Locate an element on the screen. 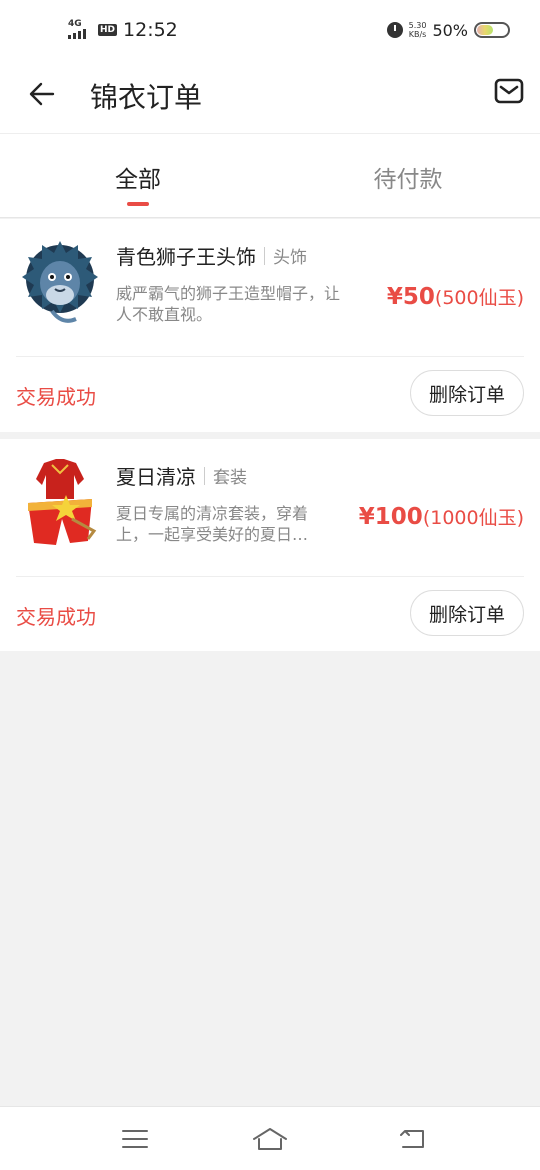 Image resolution: width=540 pixels, height=1170 pixels. price-yen: ¥100 is located at coordinates (390, 517).